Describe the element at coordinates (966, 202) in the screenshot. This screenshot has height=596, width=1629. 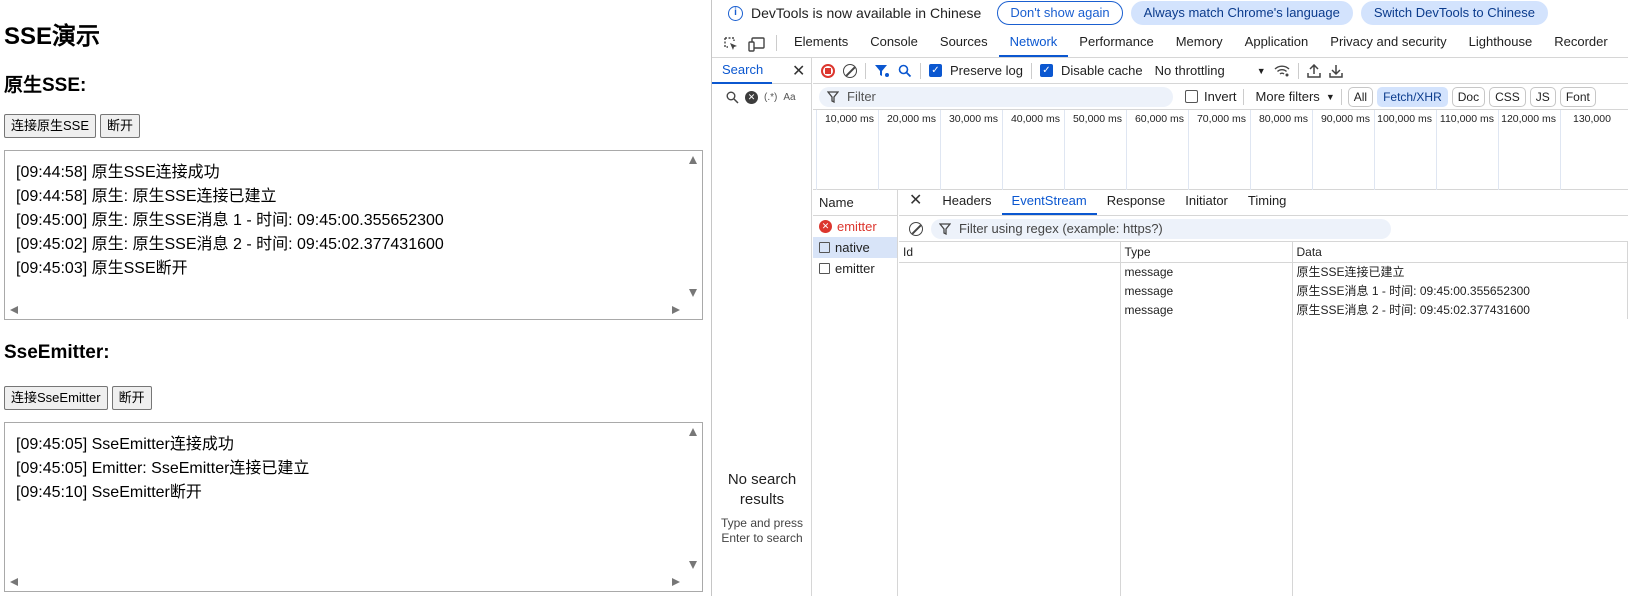
I see `detail-tab-headers: Headers` at that location.